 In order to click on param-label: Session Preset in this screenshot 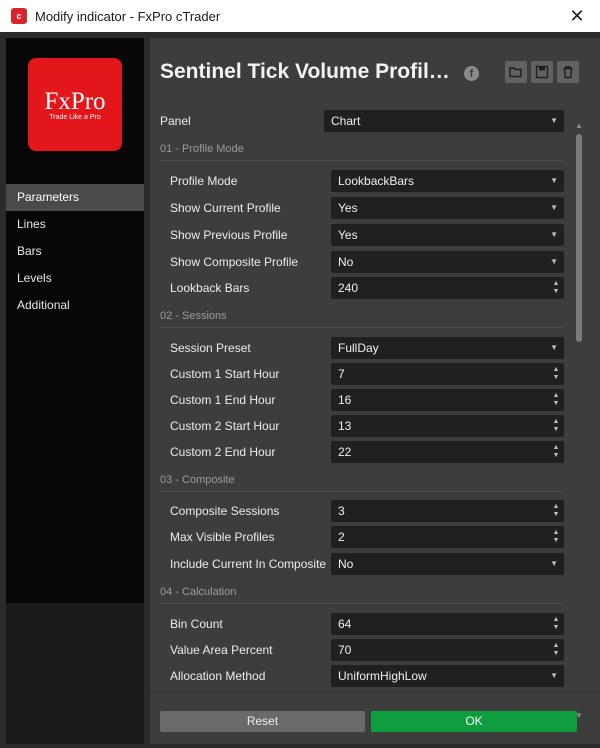, I will do `click(210, 348)`.